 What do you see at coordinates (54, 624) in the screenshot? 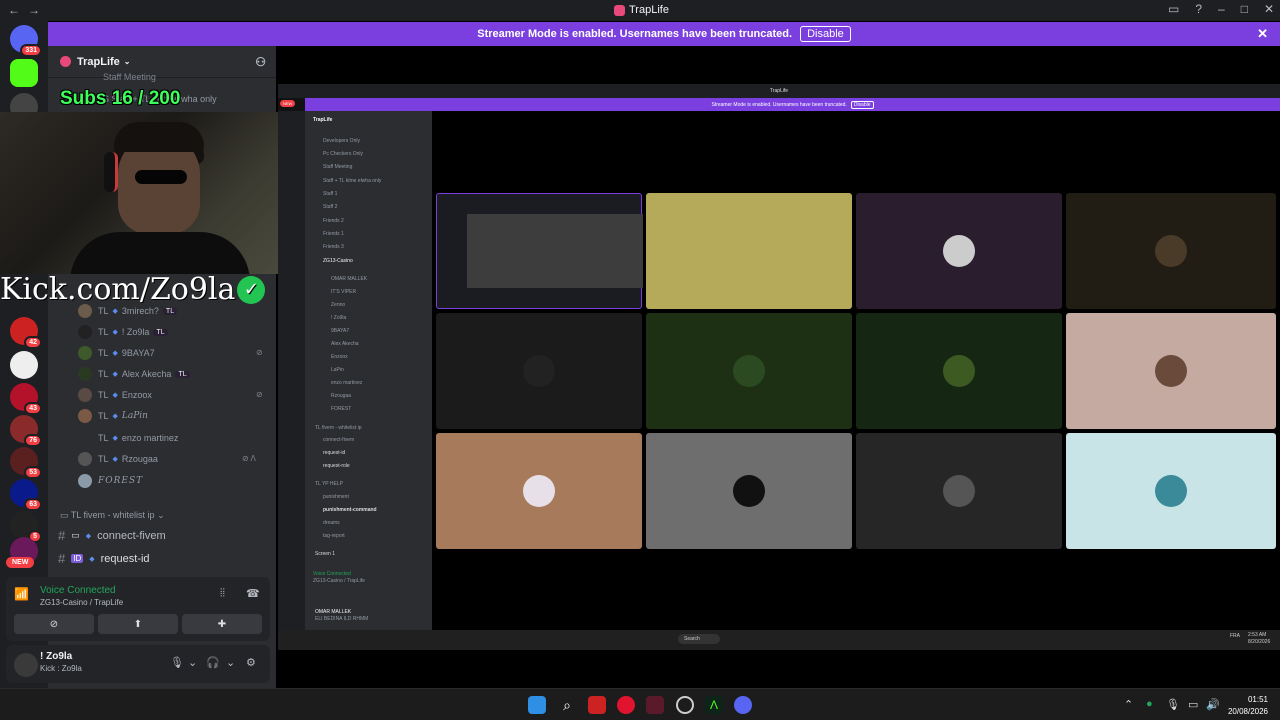
I see `camera-toggle-button: ⊘` at bounding box center [54, 624].